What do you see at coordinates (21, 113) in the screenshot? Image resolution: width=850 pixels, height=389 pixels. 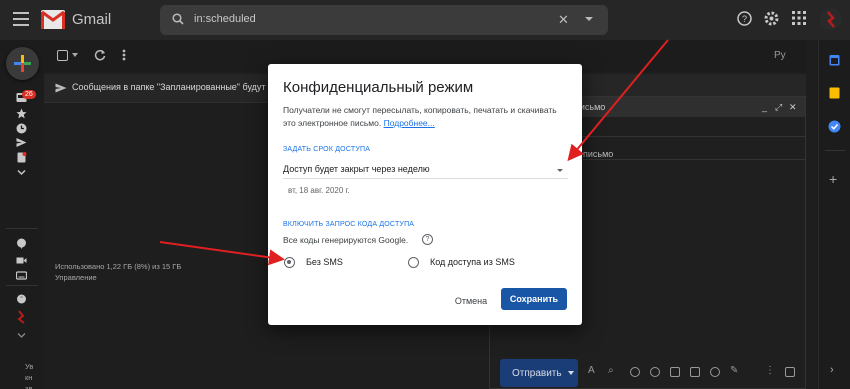 I see `star-icon` at bounding box center [21, 113].